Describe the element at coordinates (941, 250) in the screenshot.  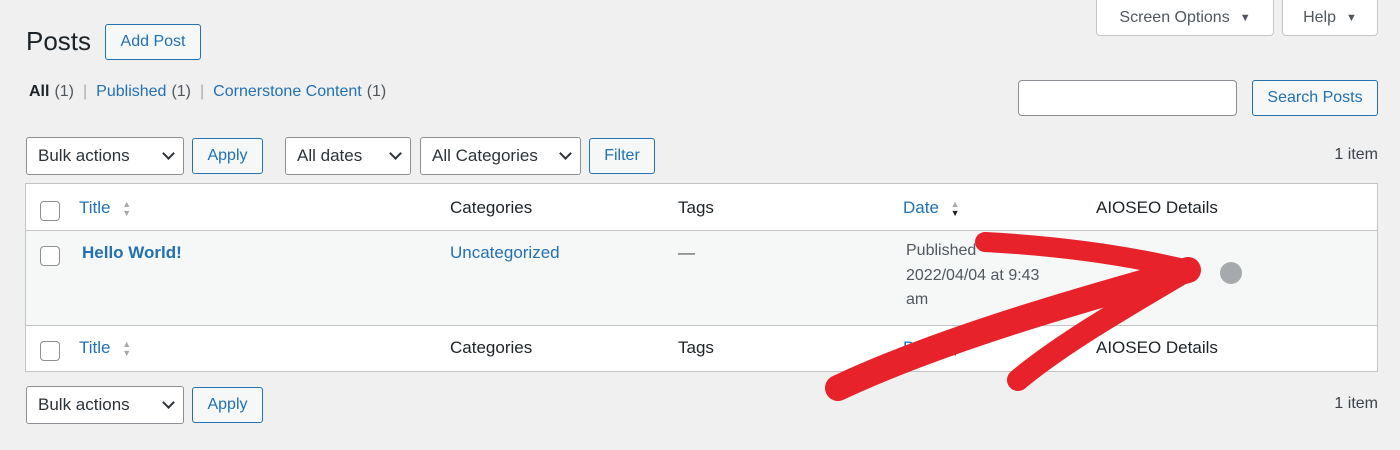
I see `date-status: Published` at that location.